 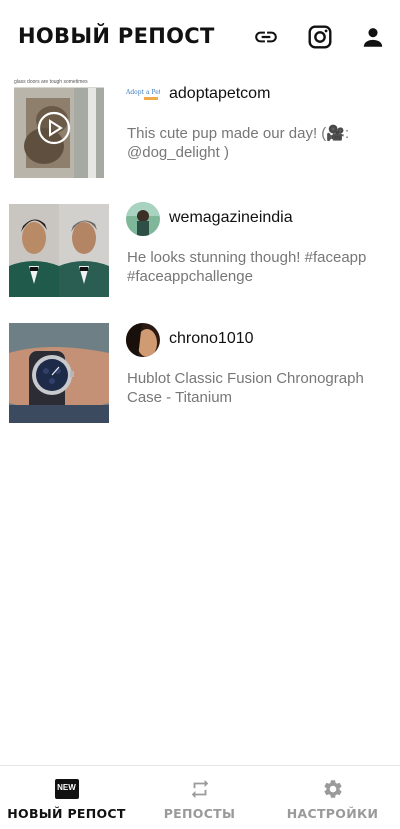 I want to click on username: adoptapetcom, so click(x=219, y=94).